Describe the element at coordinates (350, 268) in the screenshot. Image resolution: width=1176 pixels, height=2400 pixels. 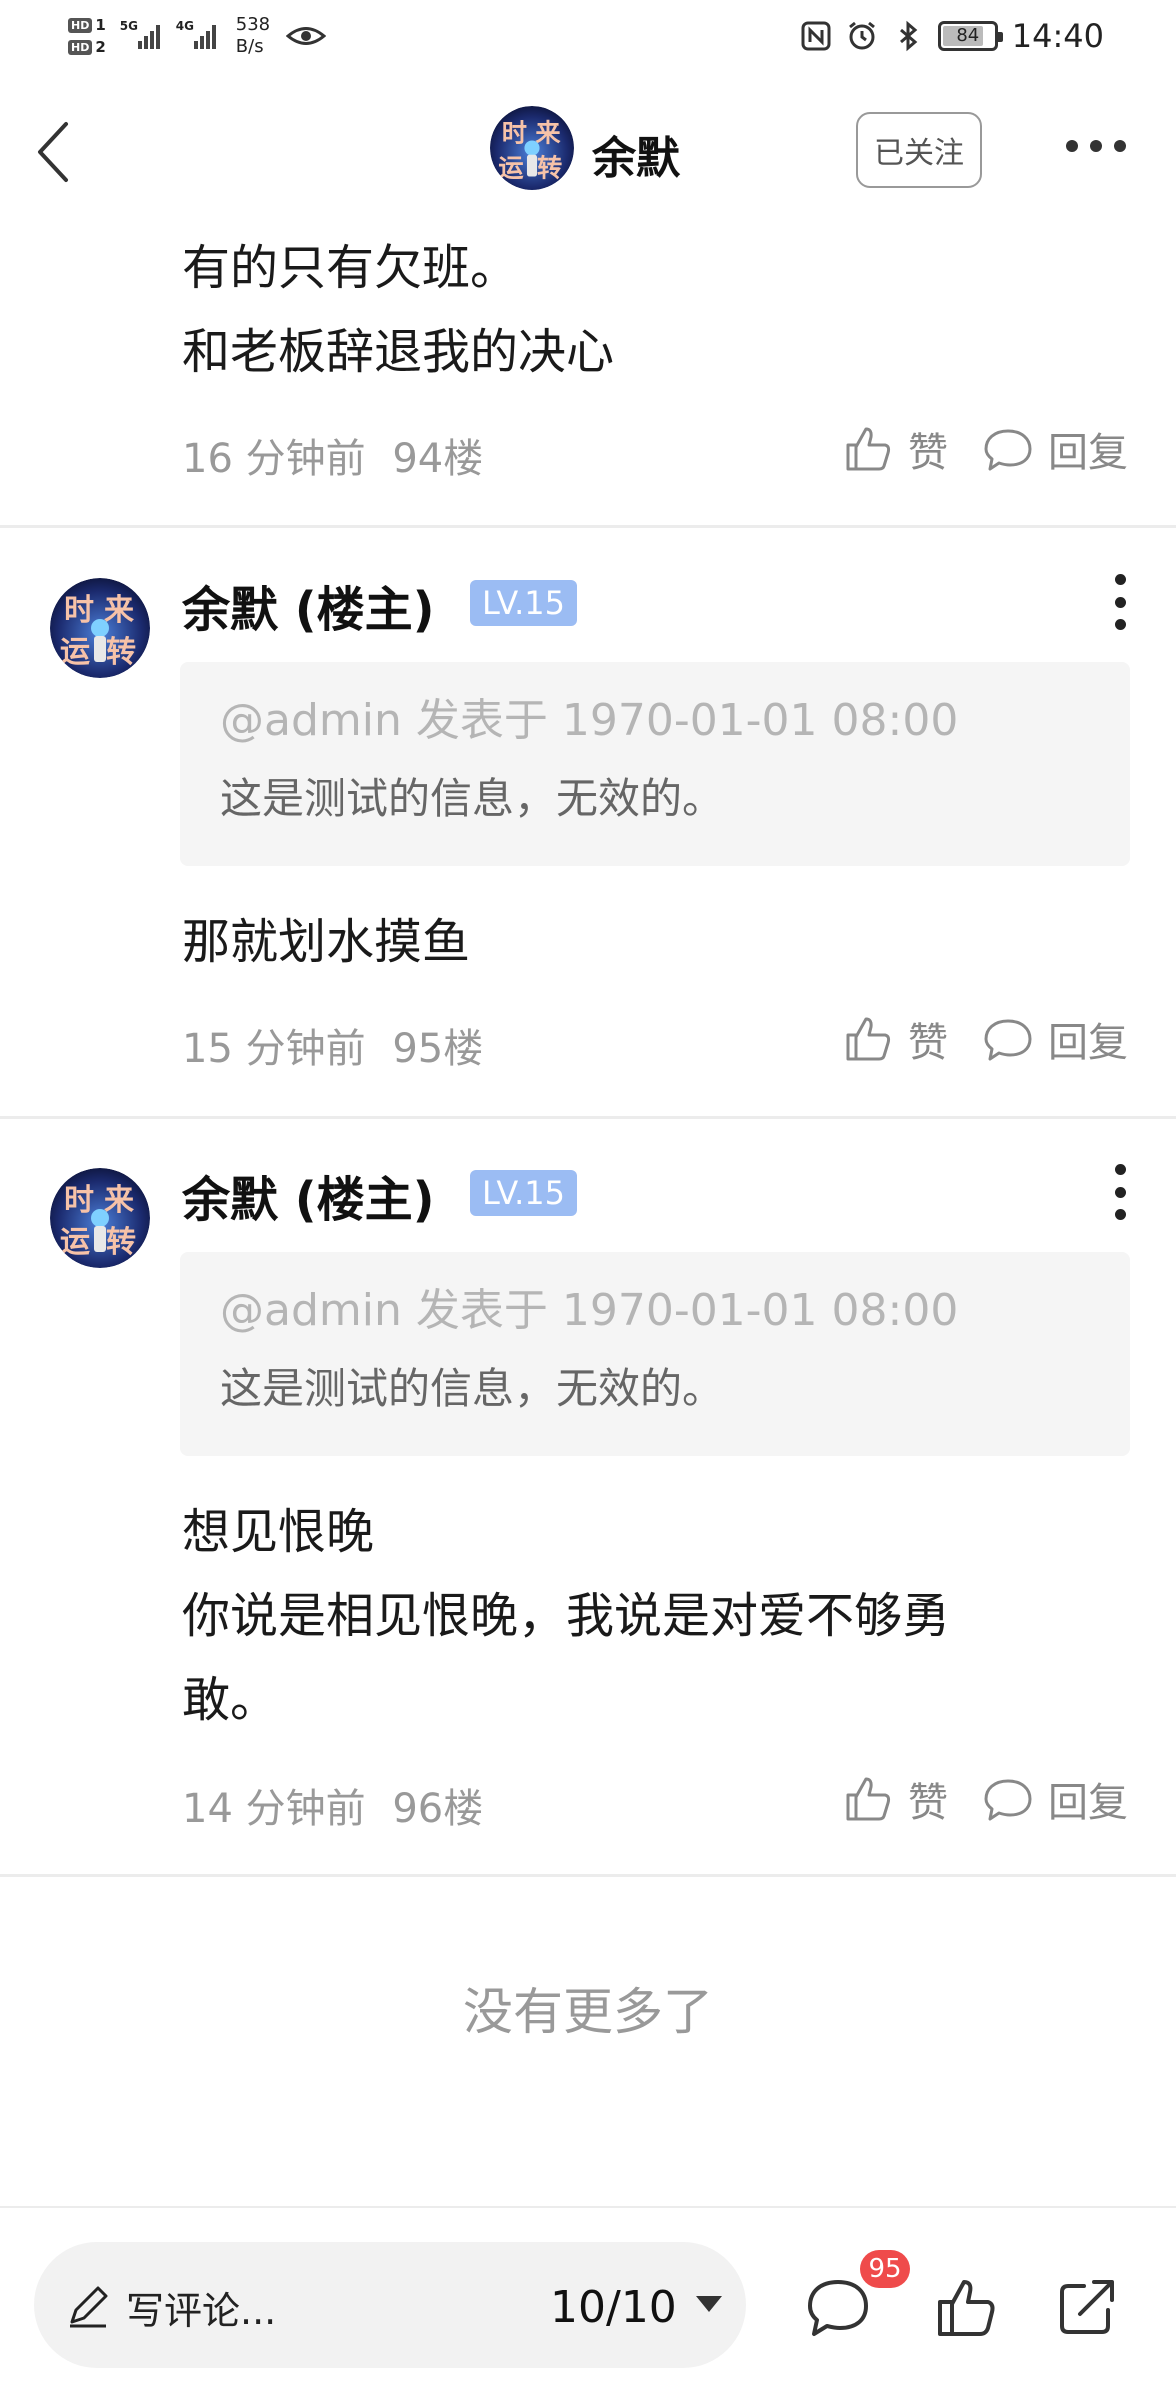
I see `comment-line: 有的只有欠班。` at that location.